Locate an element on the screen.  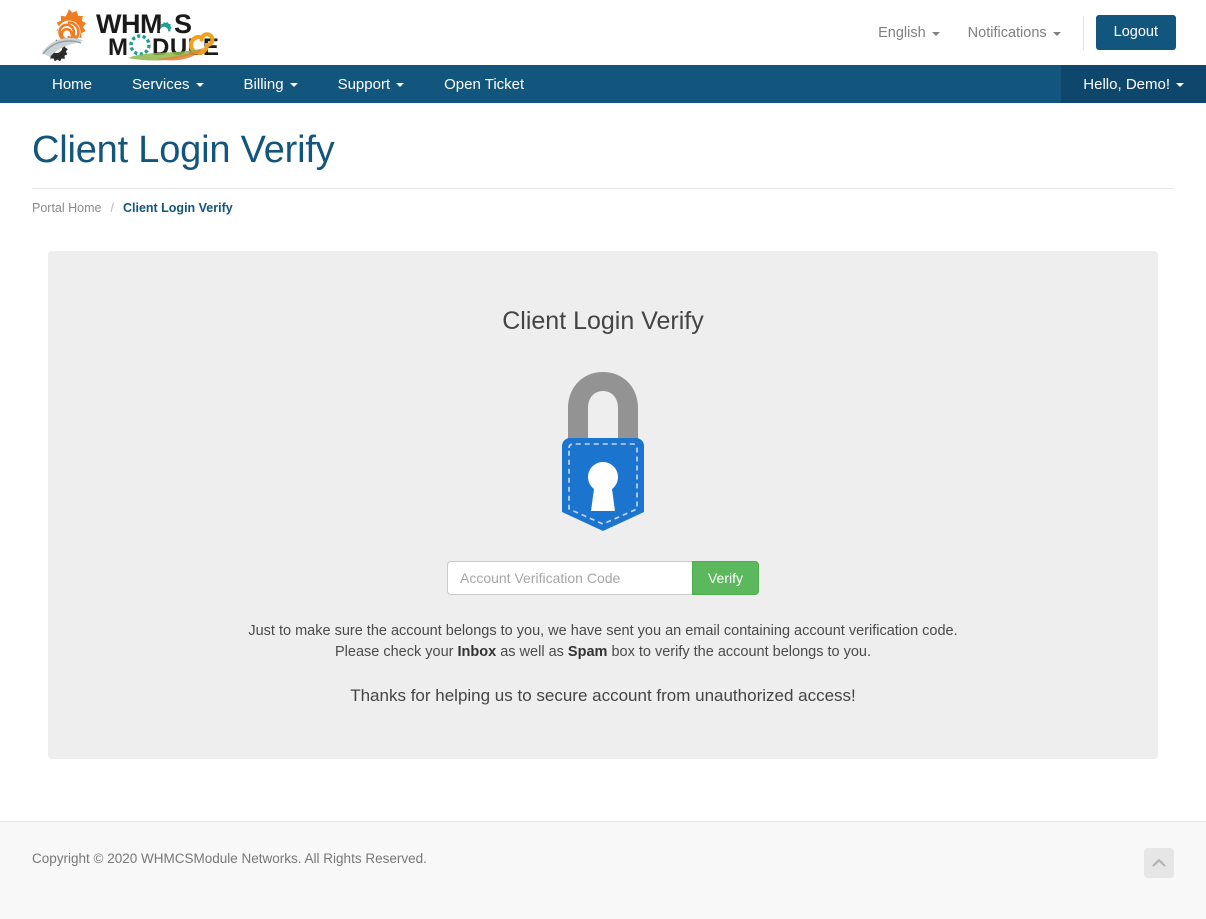
nav-item-services: Services is located at coordinates (168, 84).